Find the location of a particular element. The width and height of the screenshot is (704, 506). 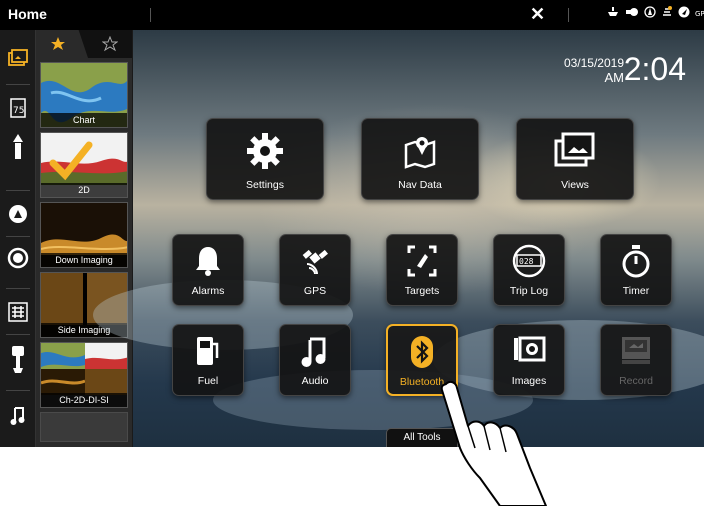

boat-icon is located at coordinates (613, 14).